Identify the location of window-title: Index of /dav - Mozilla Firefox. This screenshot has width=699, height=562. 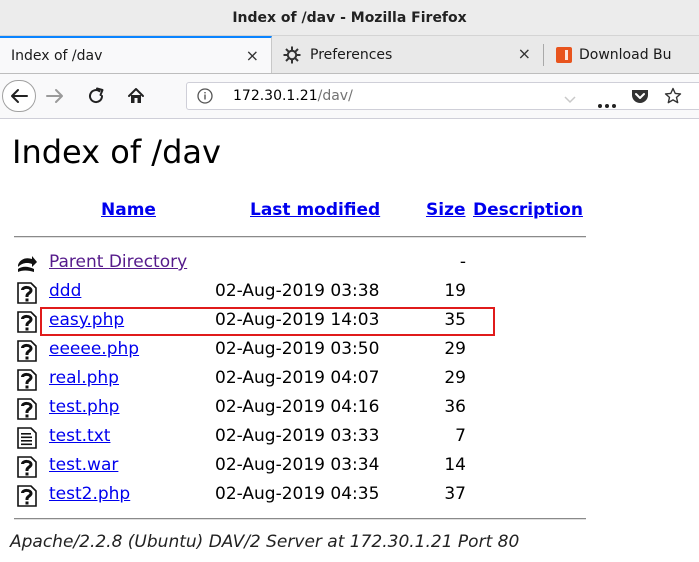
(349, 17).